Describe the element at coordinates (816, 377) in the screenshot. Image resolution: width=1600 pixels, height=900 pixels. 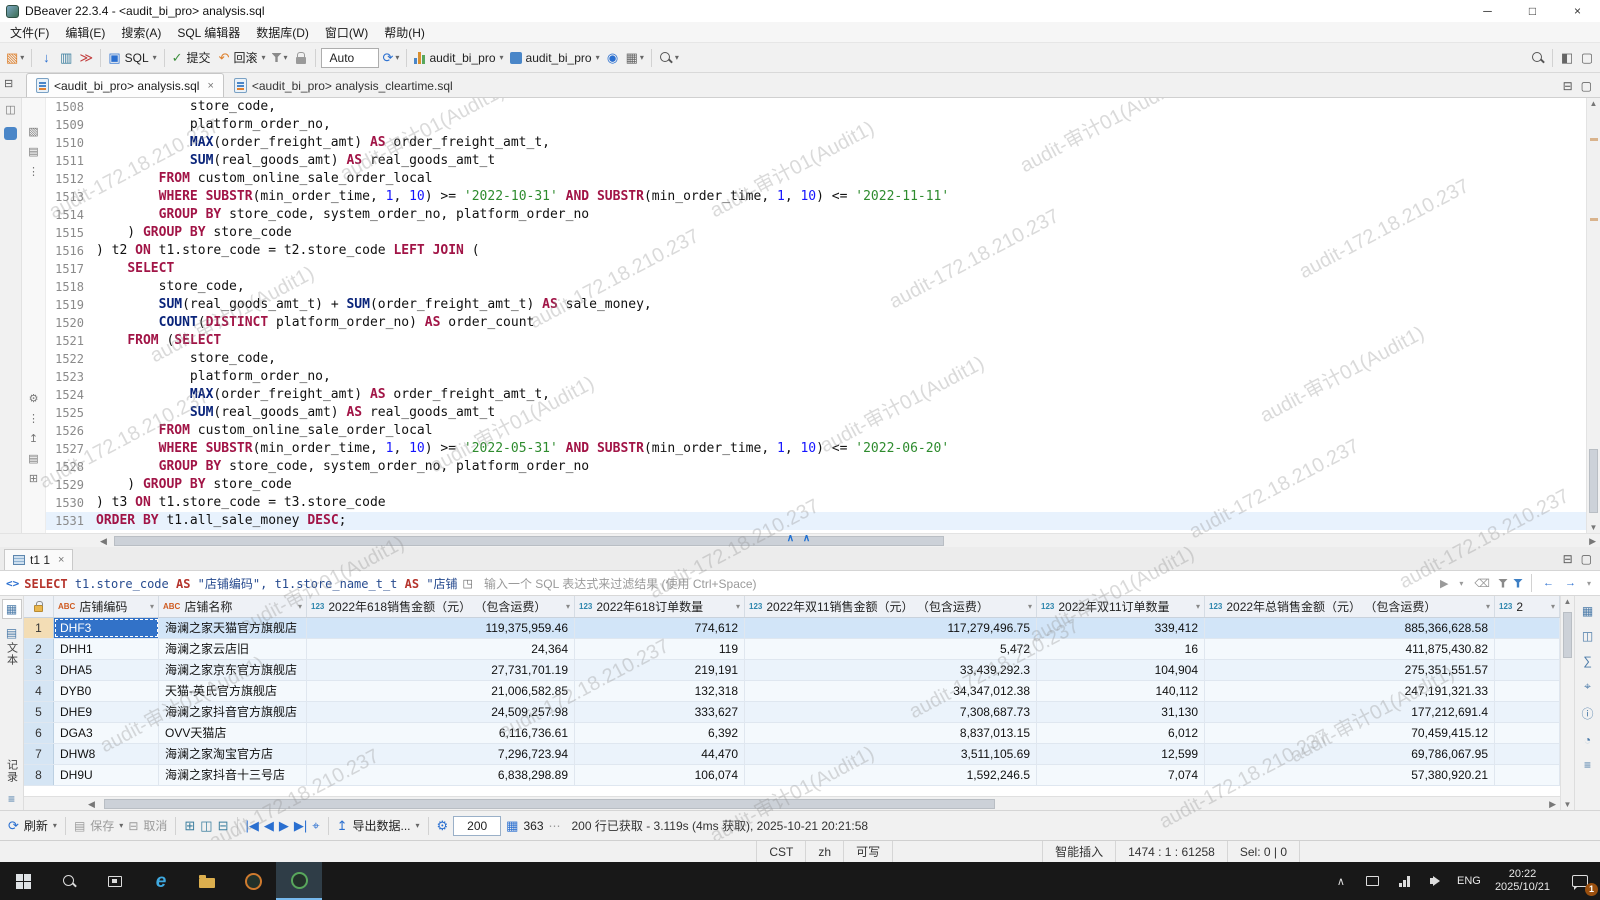
I see `code-line-1523: 1523 platform_order_no,` at that location.